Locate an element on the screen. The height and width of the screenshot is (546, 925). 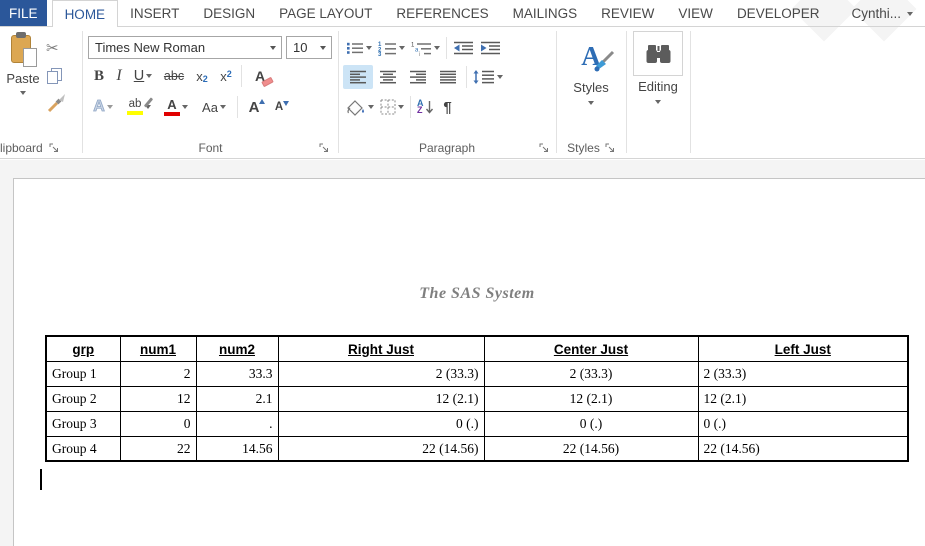
cell-num2: 14.56 is located at coordinates (237, 448).